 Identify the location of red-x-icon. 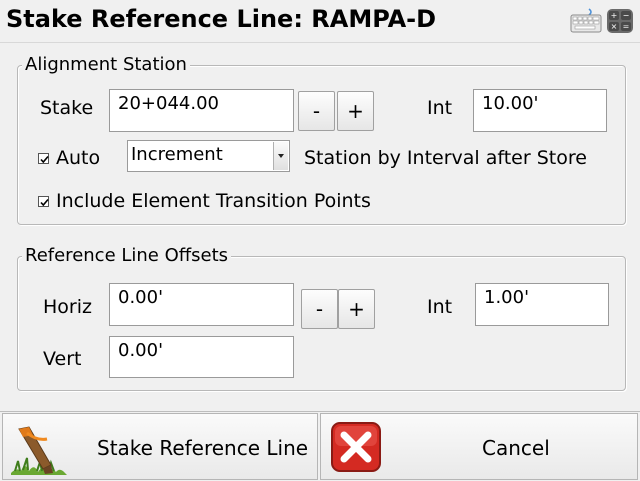
(356, 447).